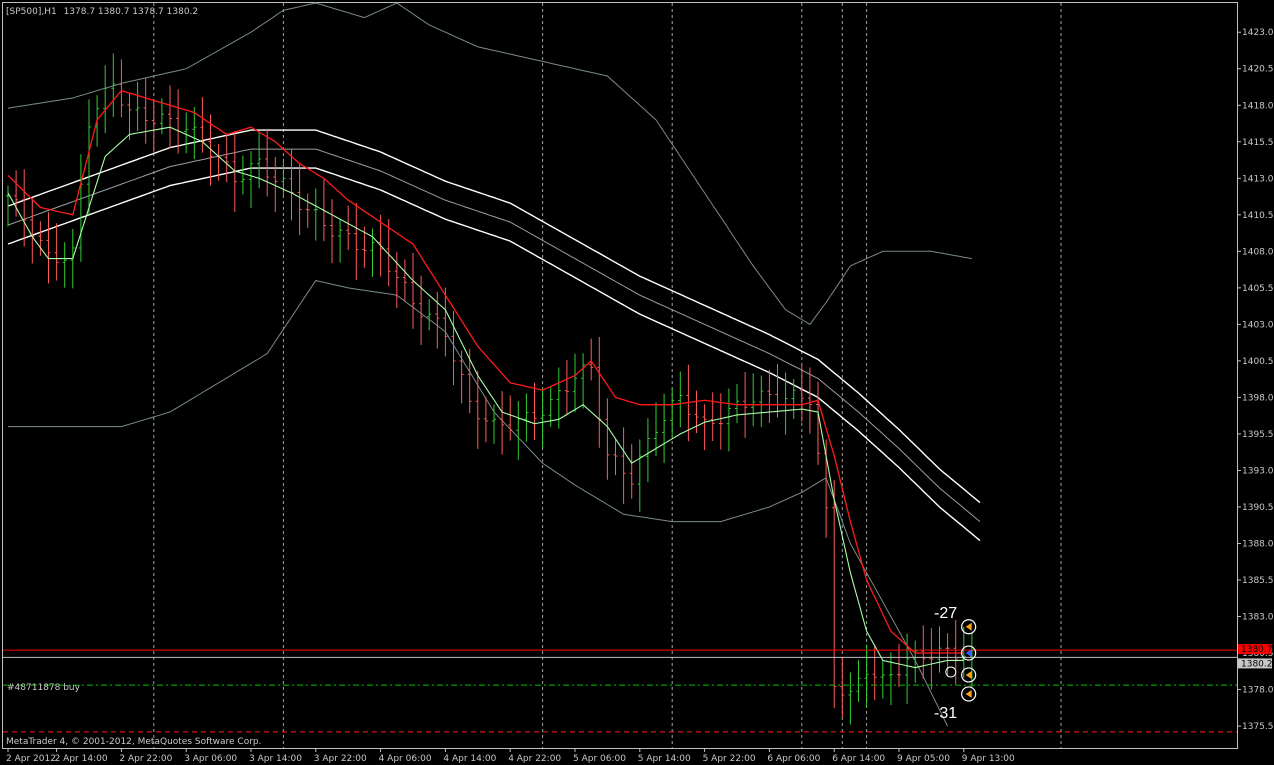  I want to click on x-tick-label: 5 Apr 14:00, so click(664, 759).